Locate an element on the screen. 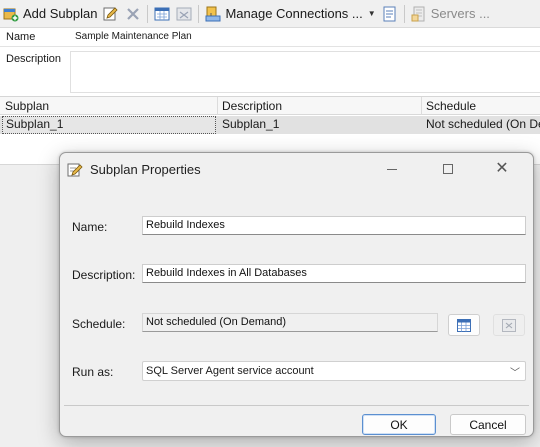 The height and width of the screenshot is (447, 540). maximize-icon is located at coordinates (448, 169).